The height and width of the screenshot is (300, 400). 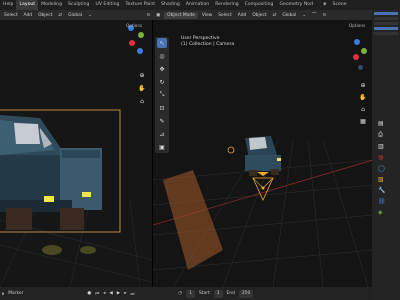 I want to click on left-camera-view-icon: ⌂, so click(x=142, y=101).